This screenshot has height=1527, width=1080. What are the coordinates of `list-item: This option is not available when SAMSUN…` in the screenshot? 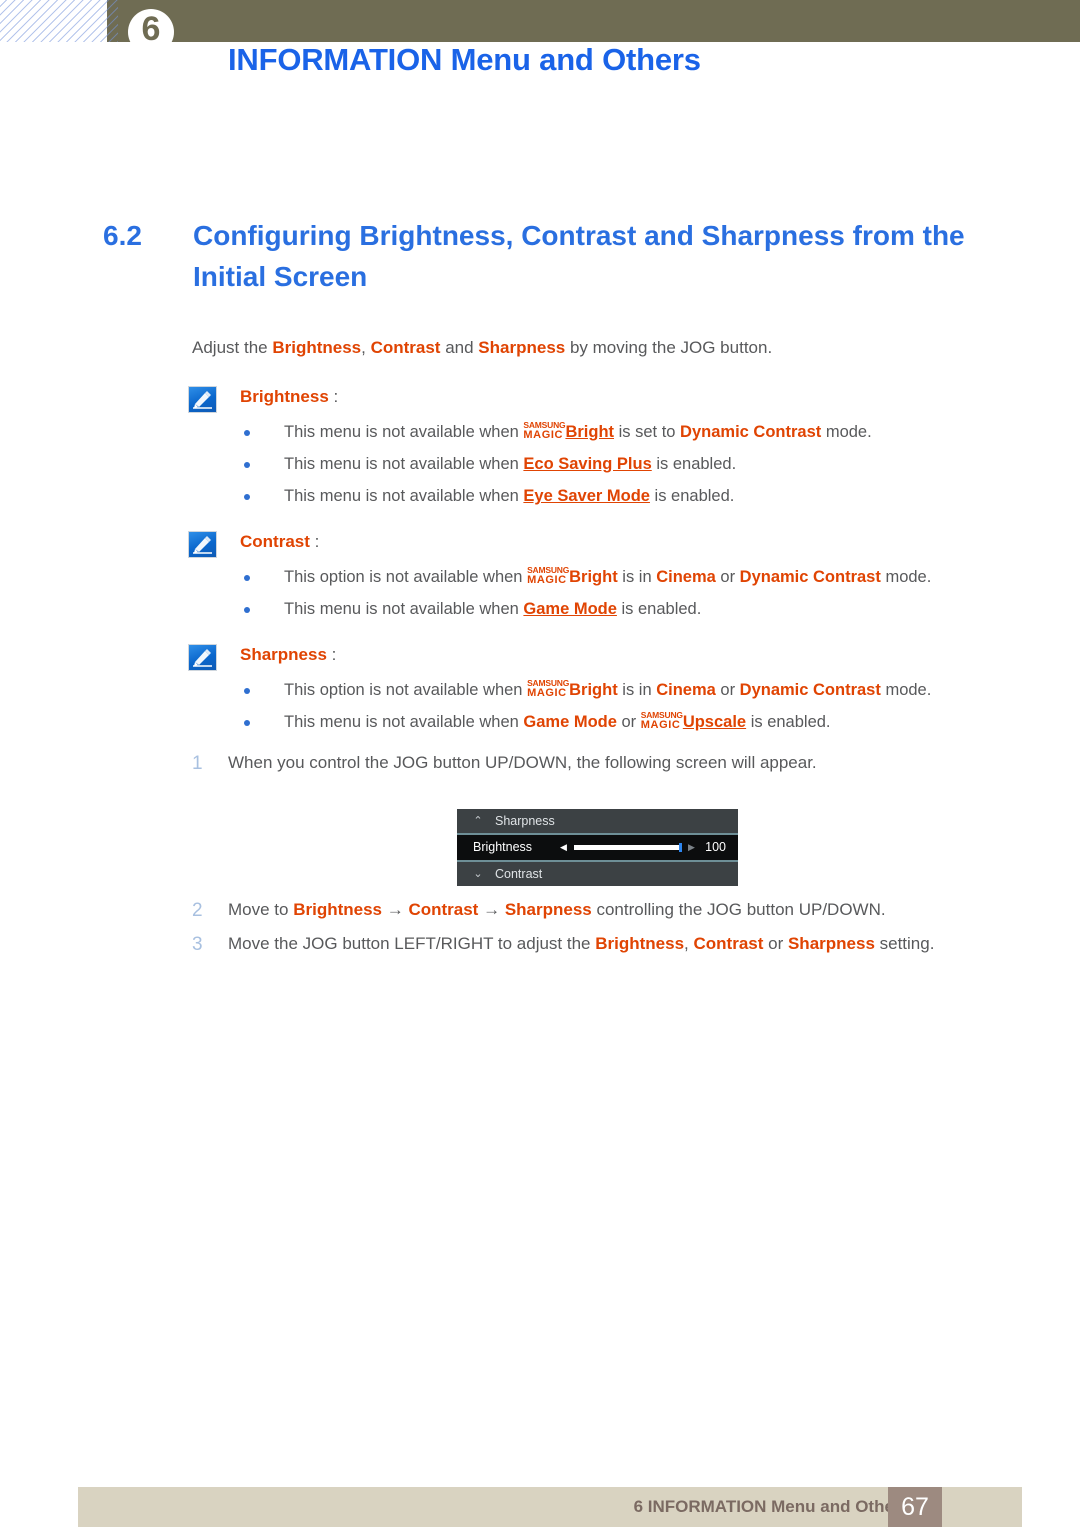 It's located at (644, 690).